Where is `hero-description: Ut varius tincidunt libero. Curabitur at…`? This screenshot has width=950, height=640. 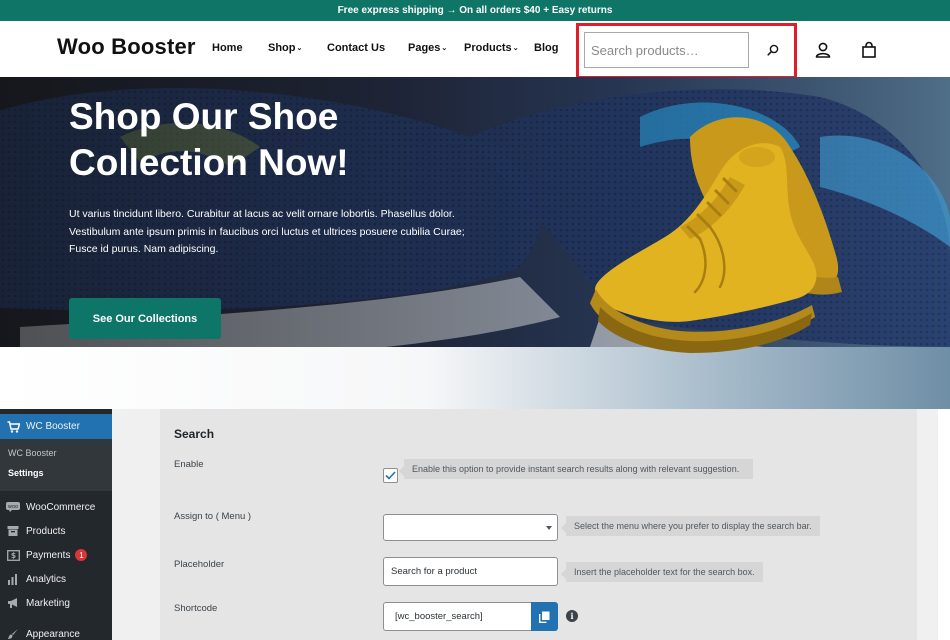 hero-description: Ut varius tincidunt libero. Curabitur at… is located at coordinates (267, 231).